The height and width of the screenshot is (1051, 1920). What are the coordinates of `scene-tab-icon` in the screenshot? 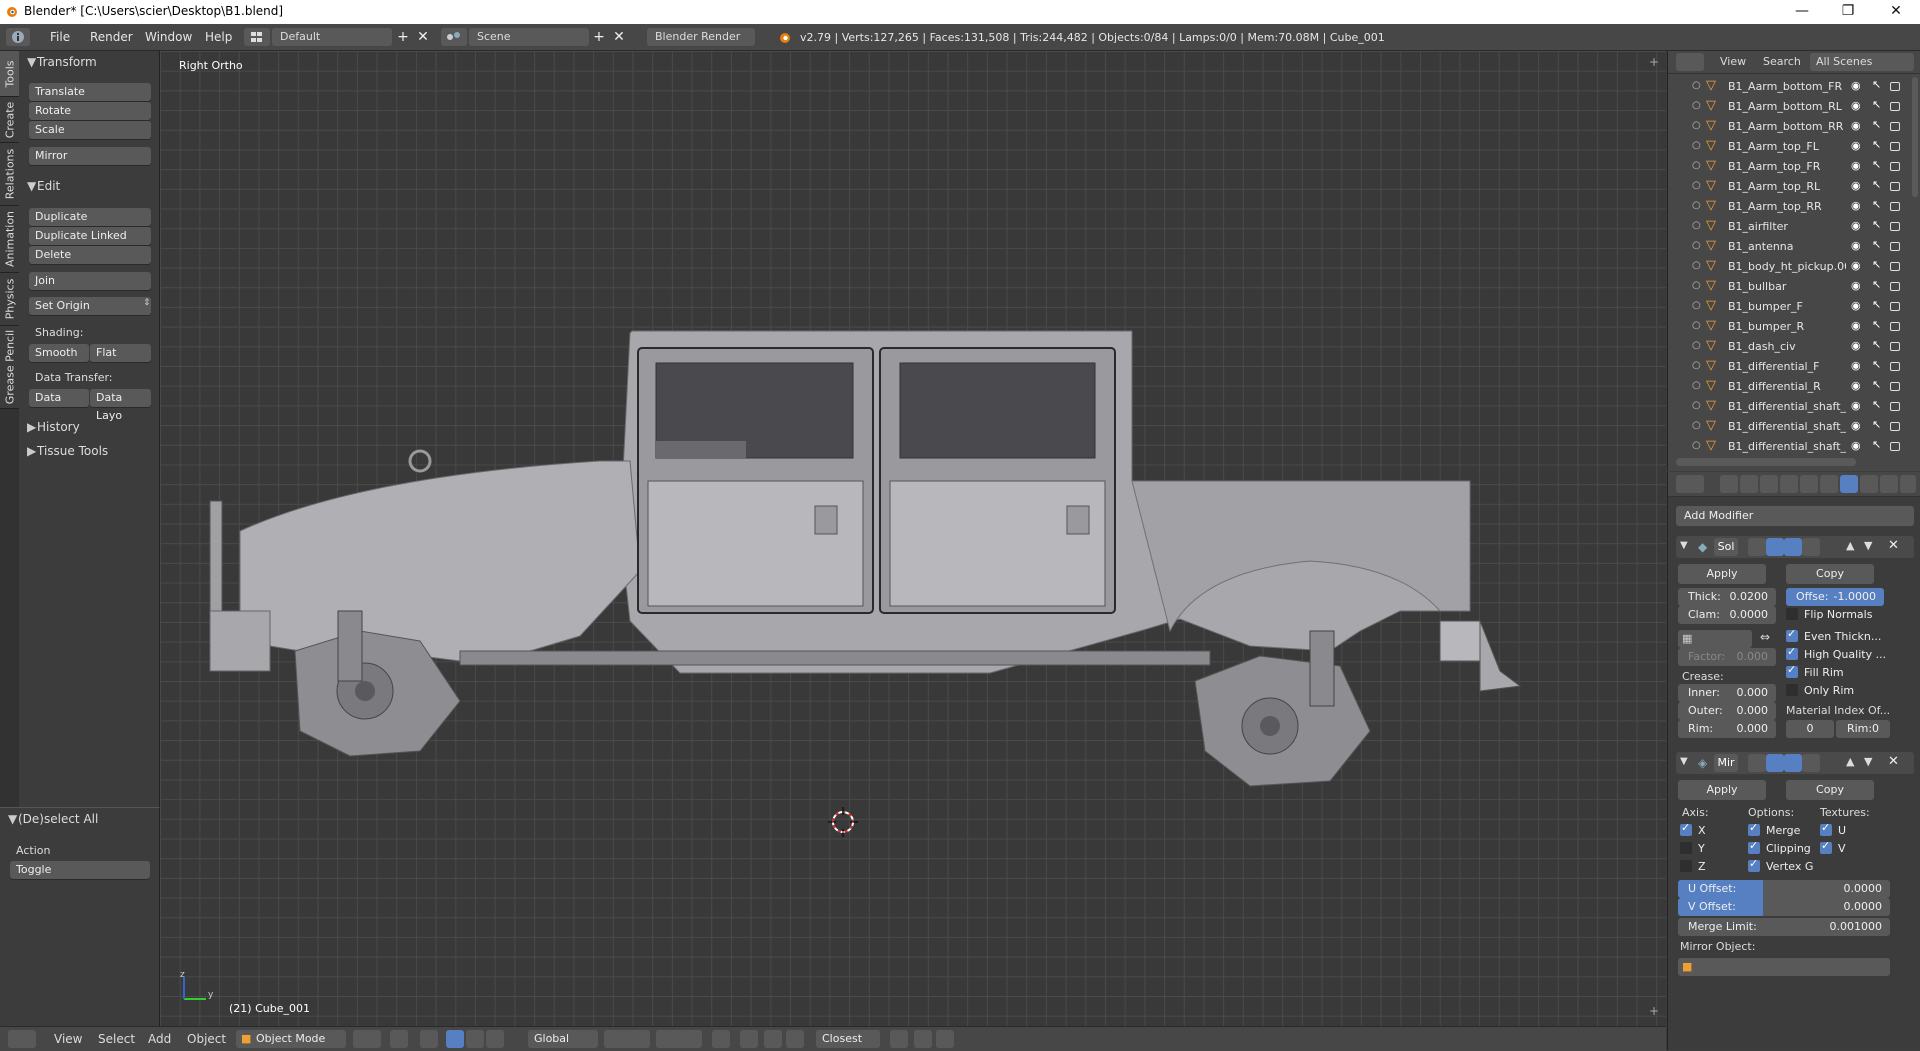 It's located at (1769, 484).